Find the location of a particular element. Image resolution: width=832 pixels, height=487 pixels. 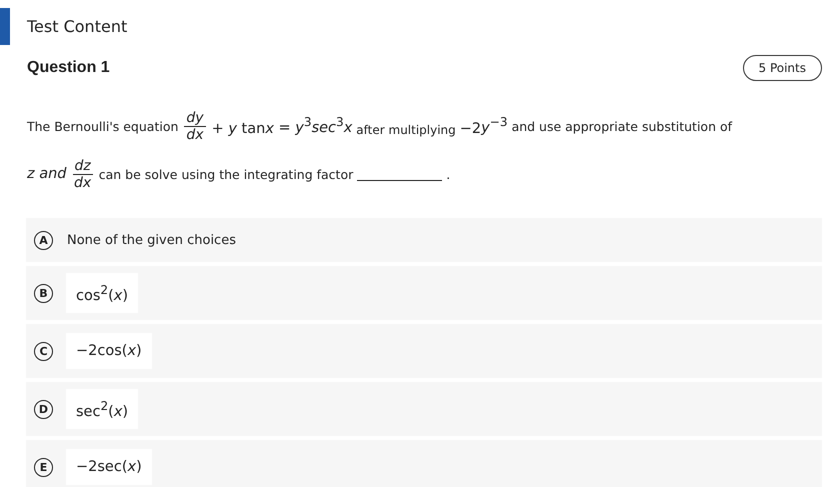

option-letter: D is located at coordinates (43, 409).